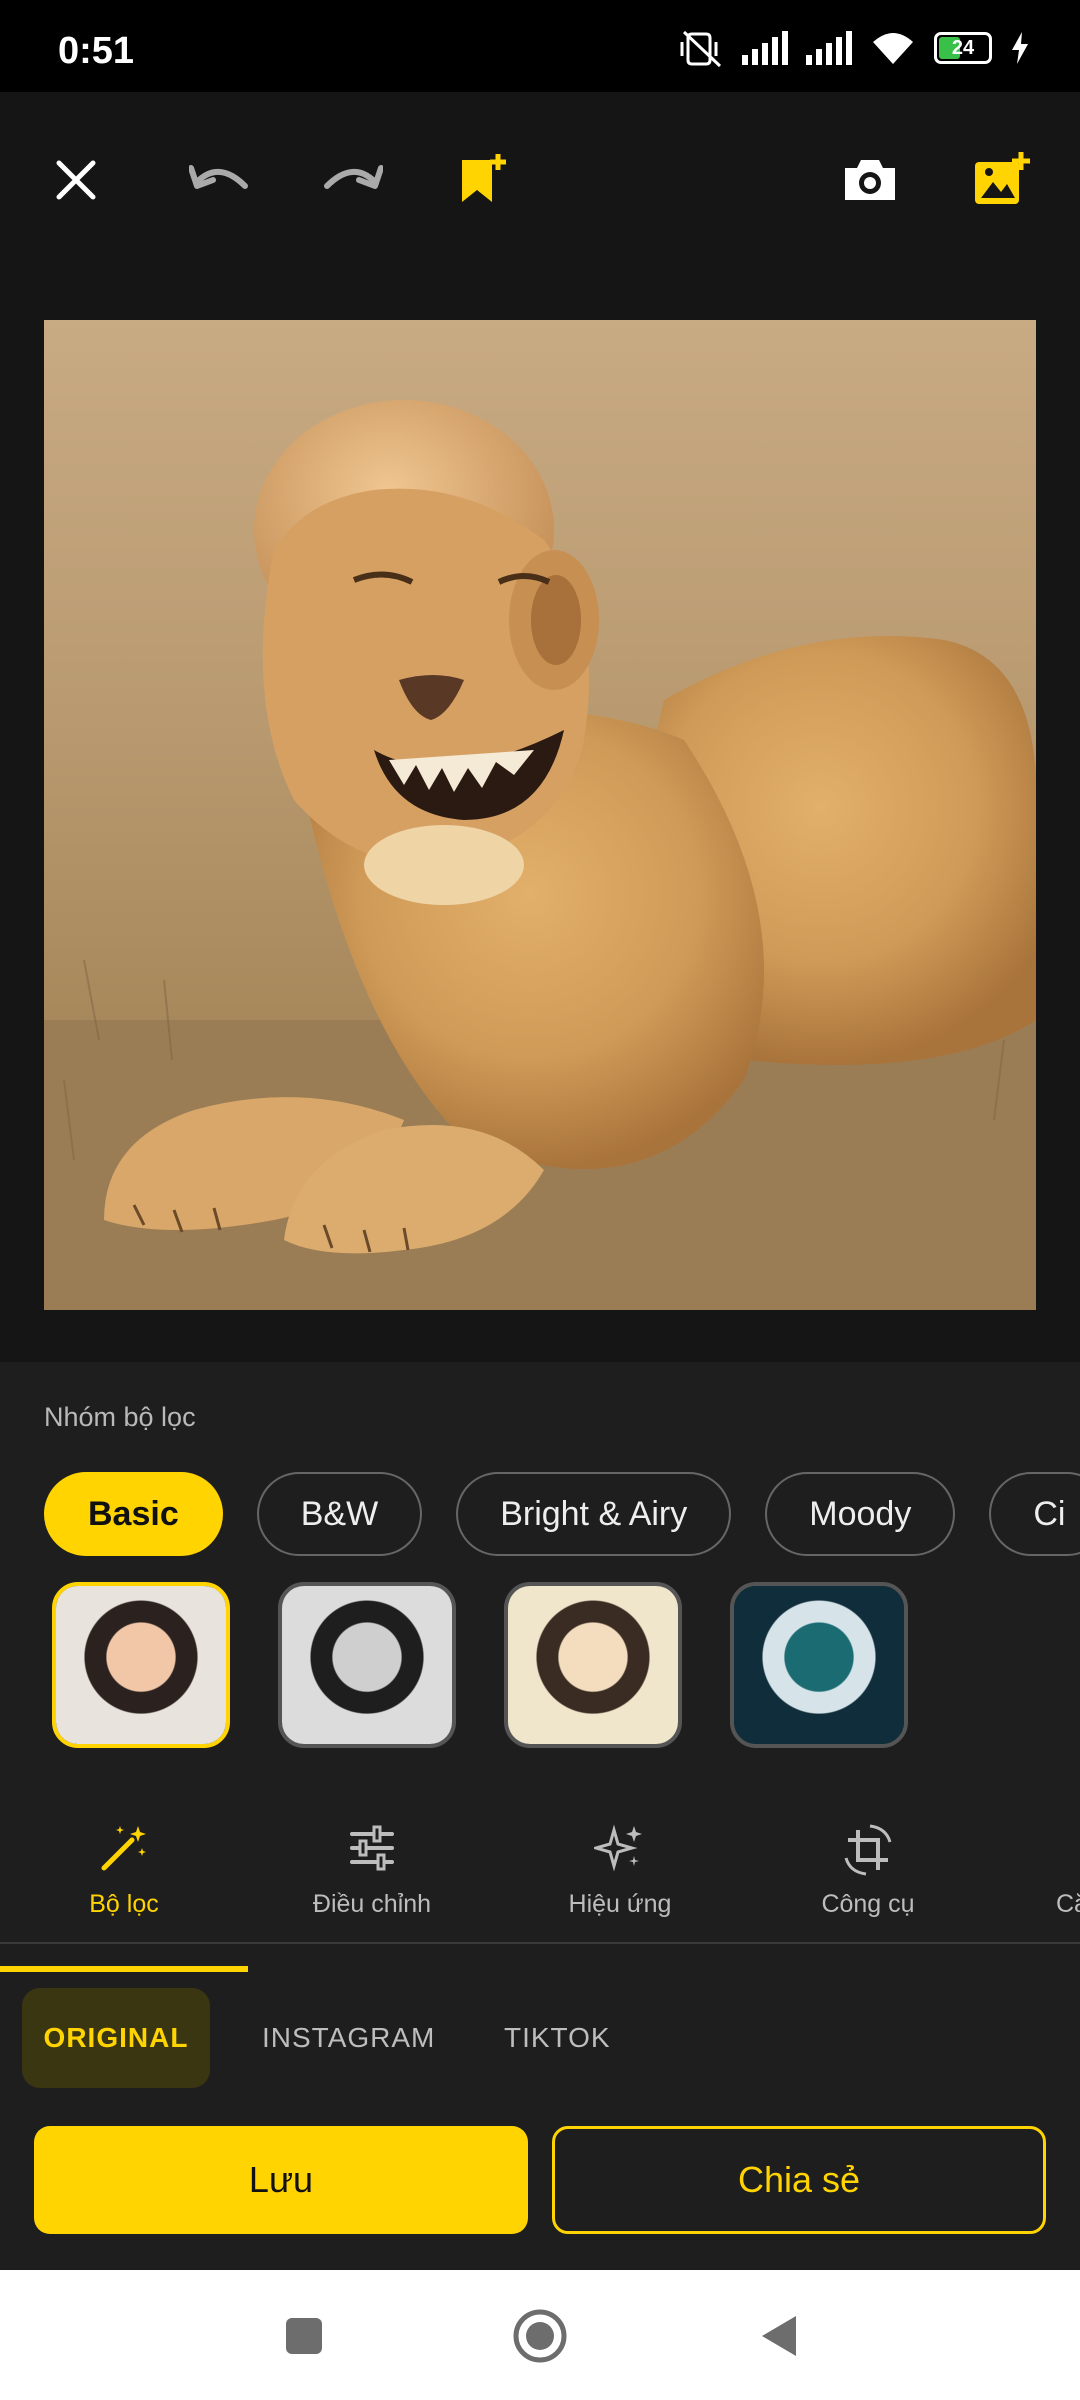 This screenshot has width=1080, height=2400. Describe the element at coordinates (868, 1904) in the screenshot. I see `tab-tools-label: Công cụ` at that location.